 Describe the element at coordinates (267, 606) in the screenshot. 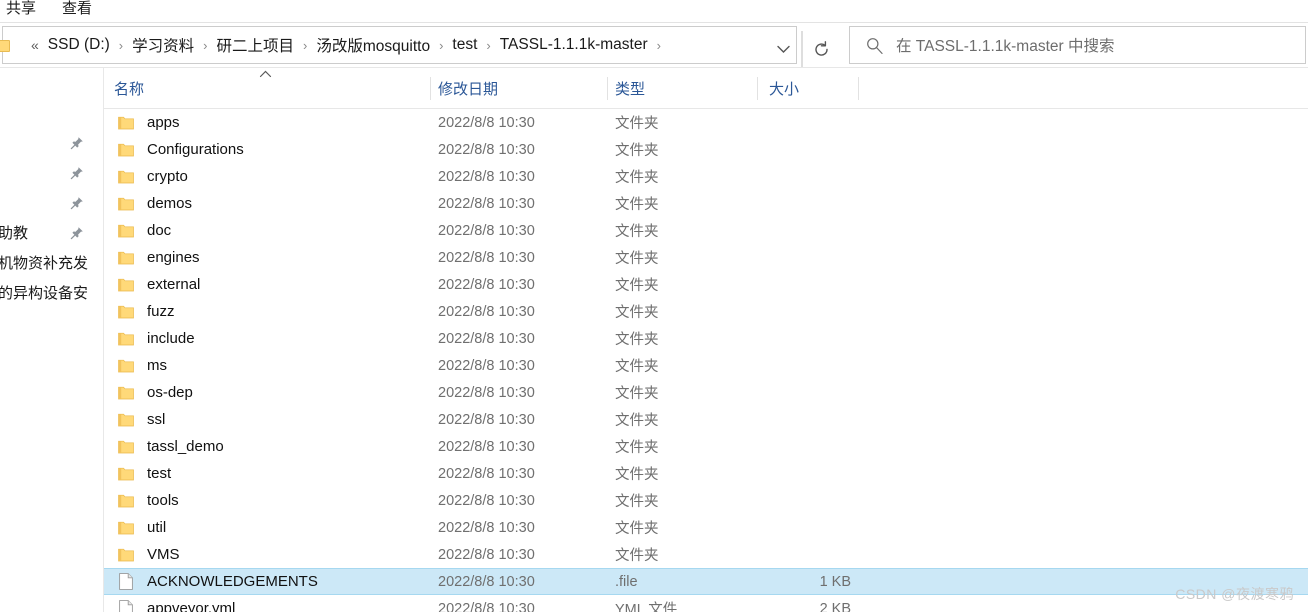

I see `file-name-cell: appveyor.yml` at that location.